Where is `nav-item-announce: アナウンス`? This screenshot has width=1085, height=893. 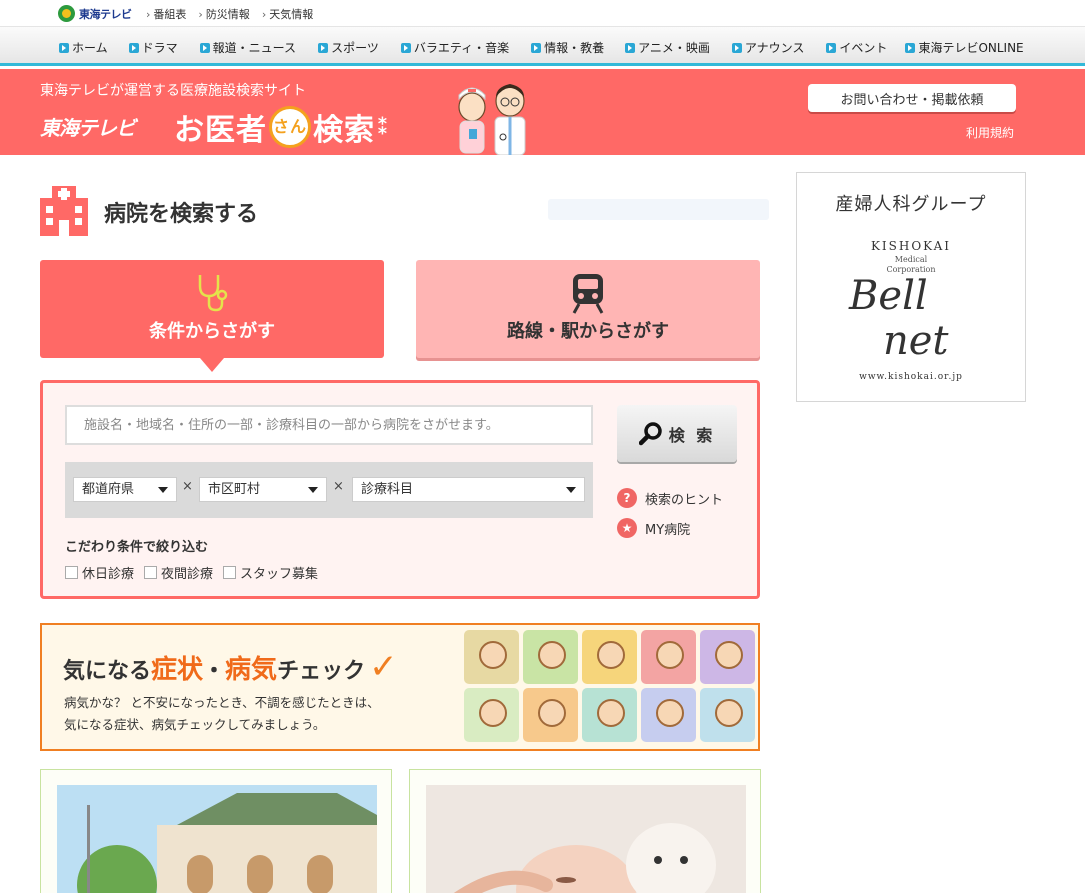
nav-item-announce: アナウンス is located at coordinates (767, 47).